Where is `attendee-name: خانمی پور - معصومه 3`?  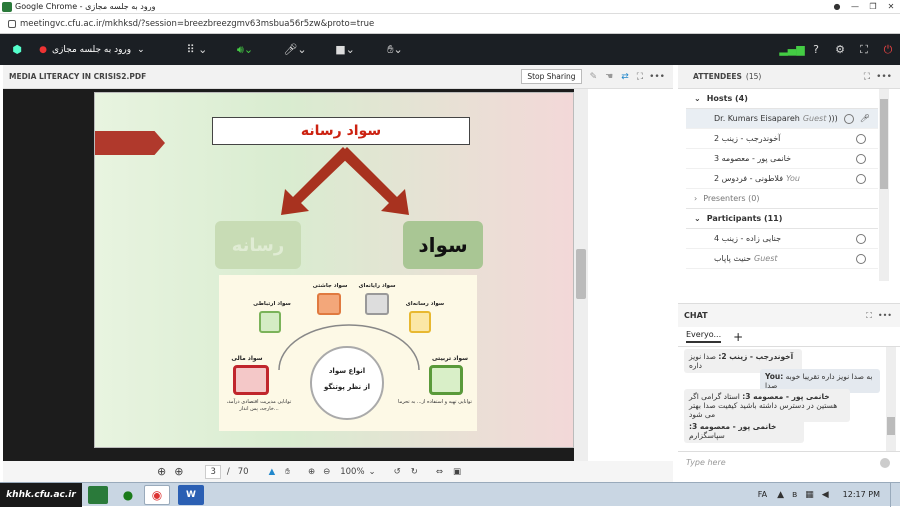 attendee-name: خانمی پور - معصومه 3 is located at coordinates (753, 158).